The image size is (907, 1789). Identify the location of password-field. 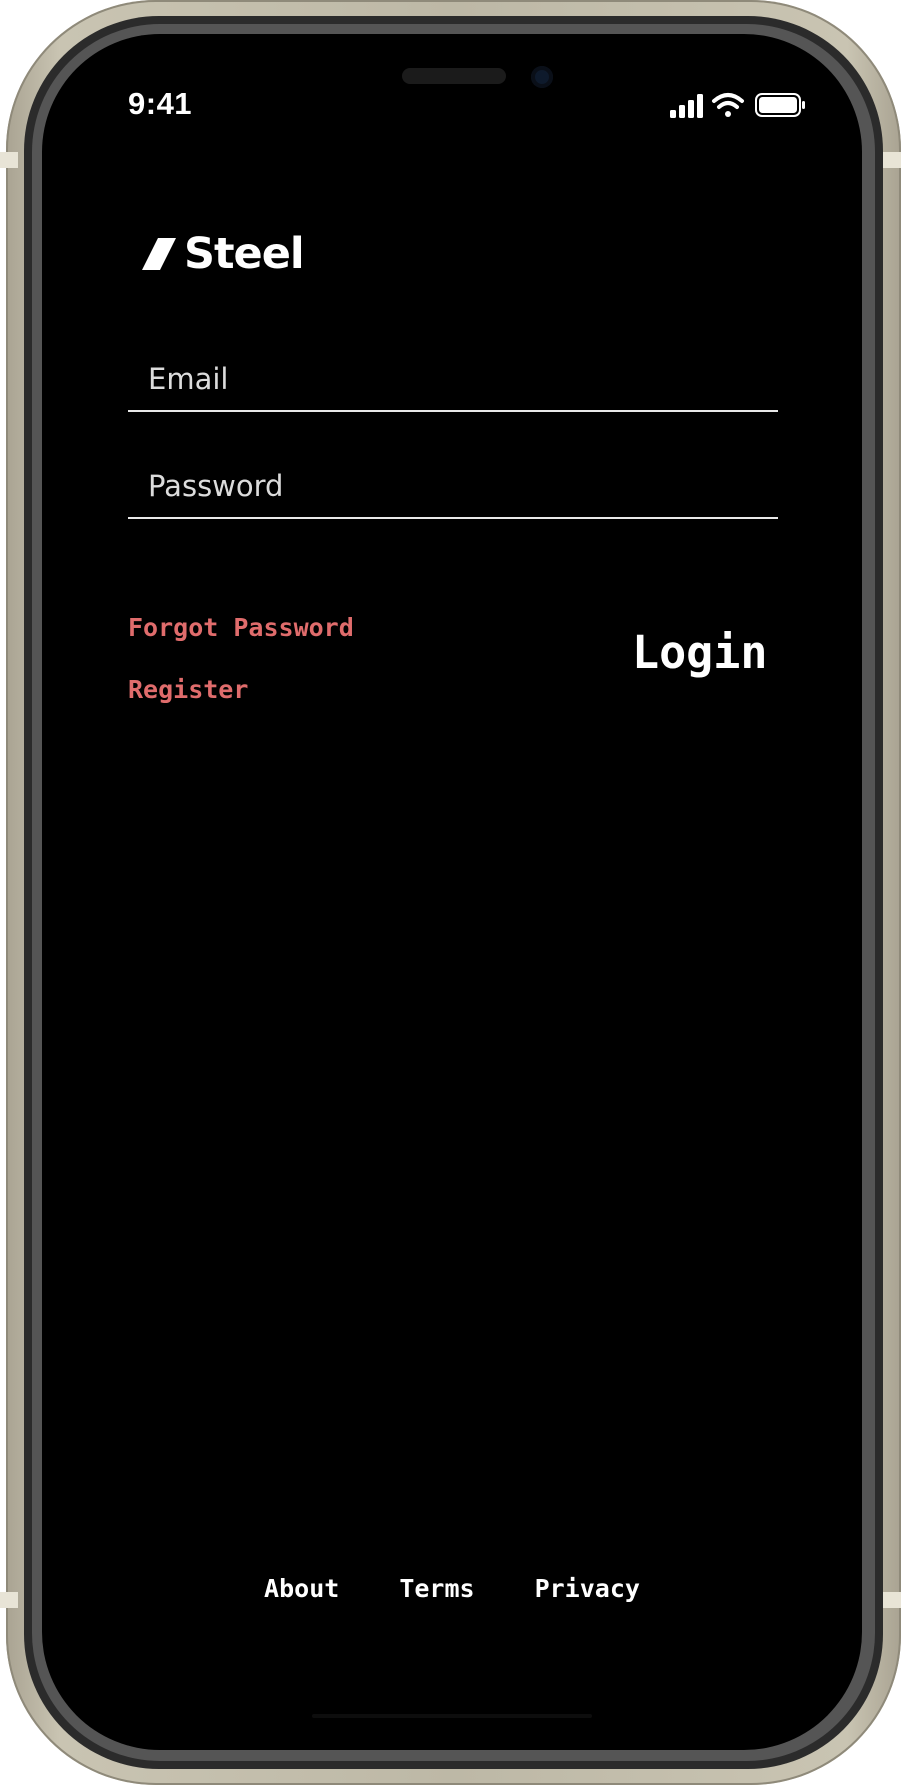
(453, 488).